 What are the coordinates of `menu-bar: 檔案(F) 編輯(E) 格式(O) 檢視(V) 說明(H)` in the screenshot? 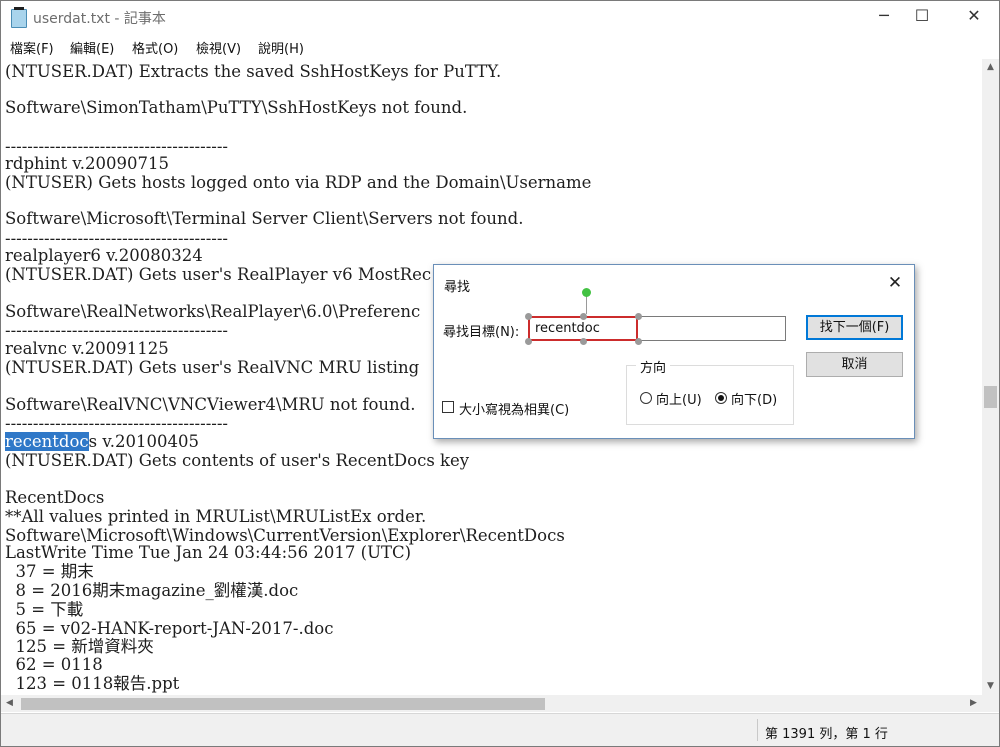 It's located at (500, 46).